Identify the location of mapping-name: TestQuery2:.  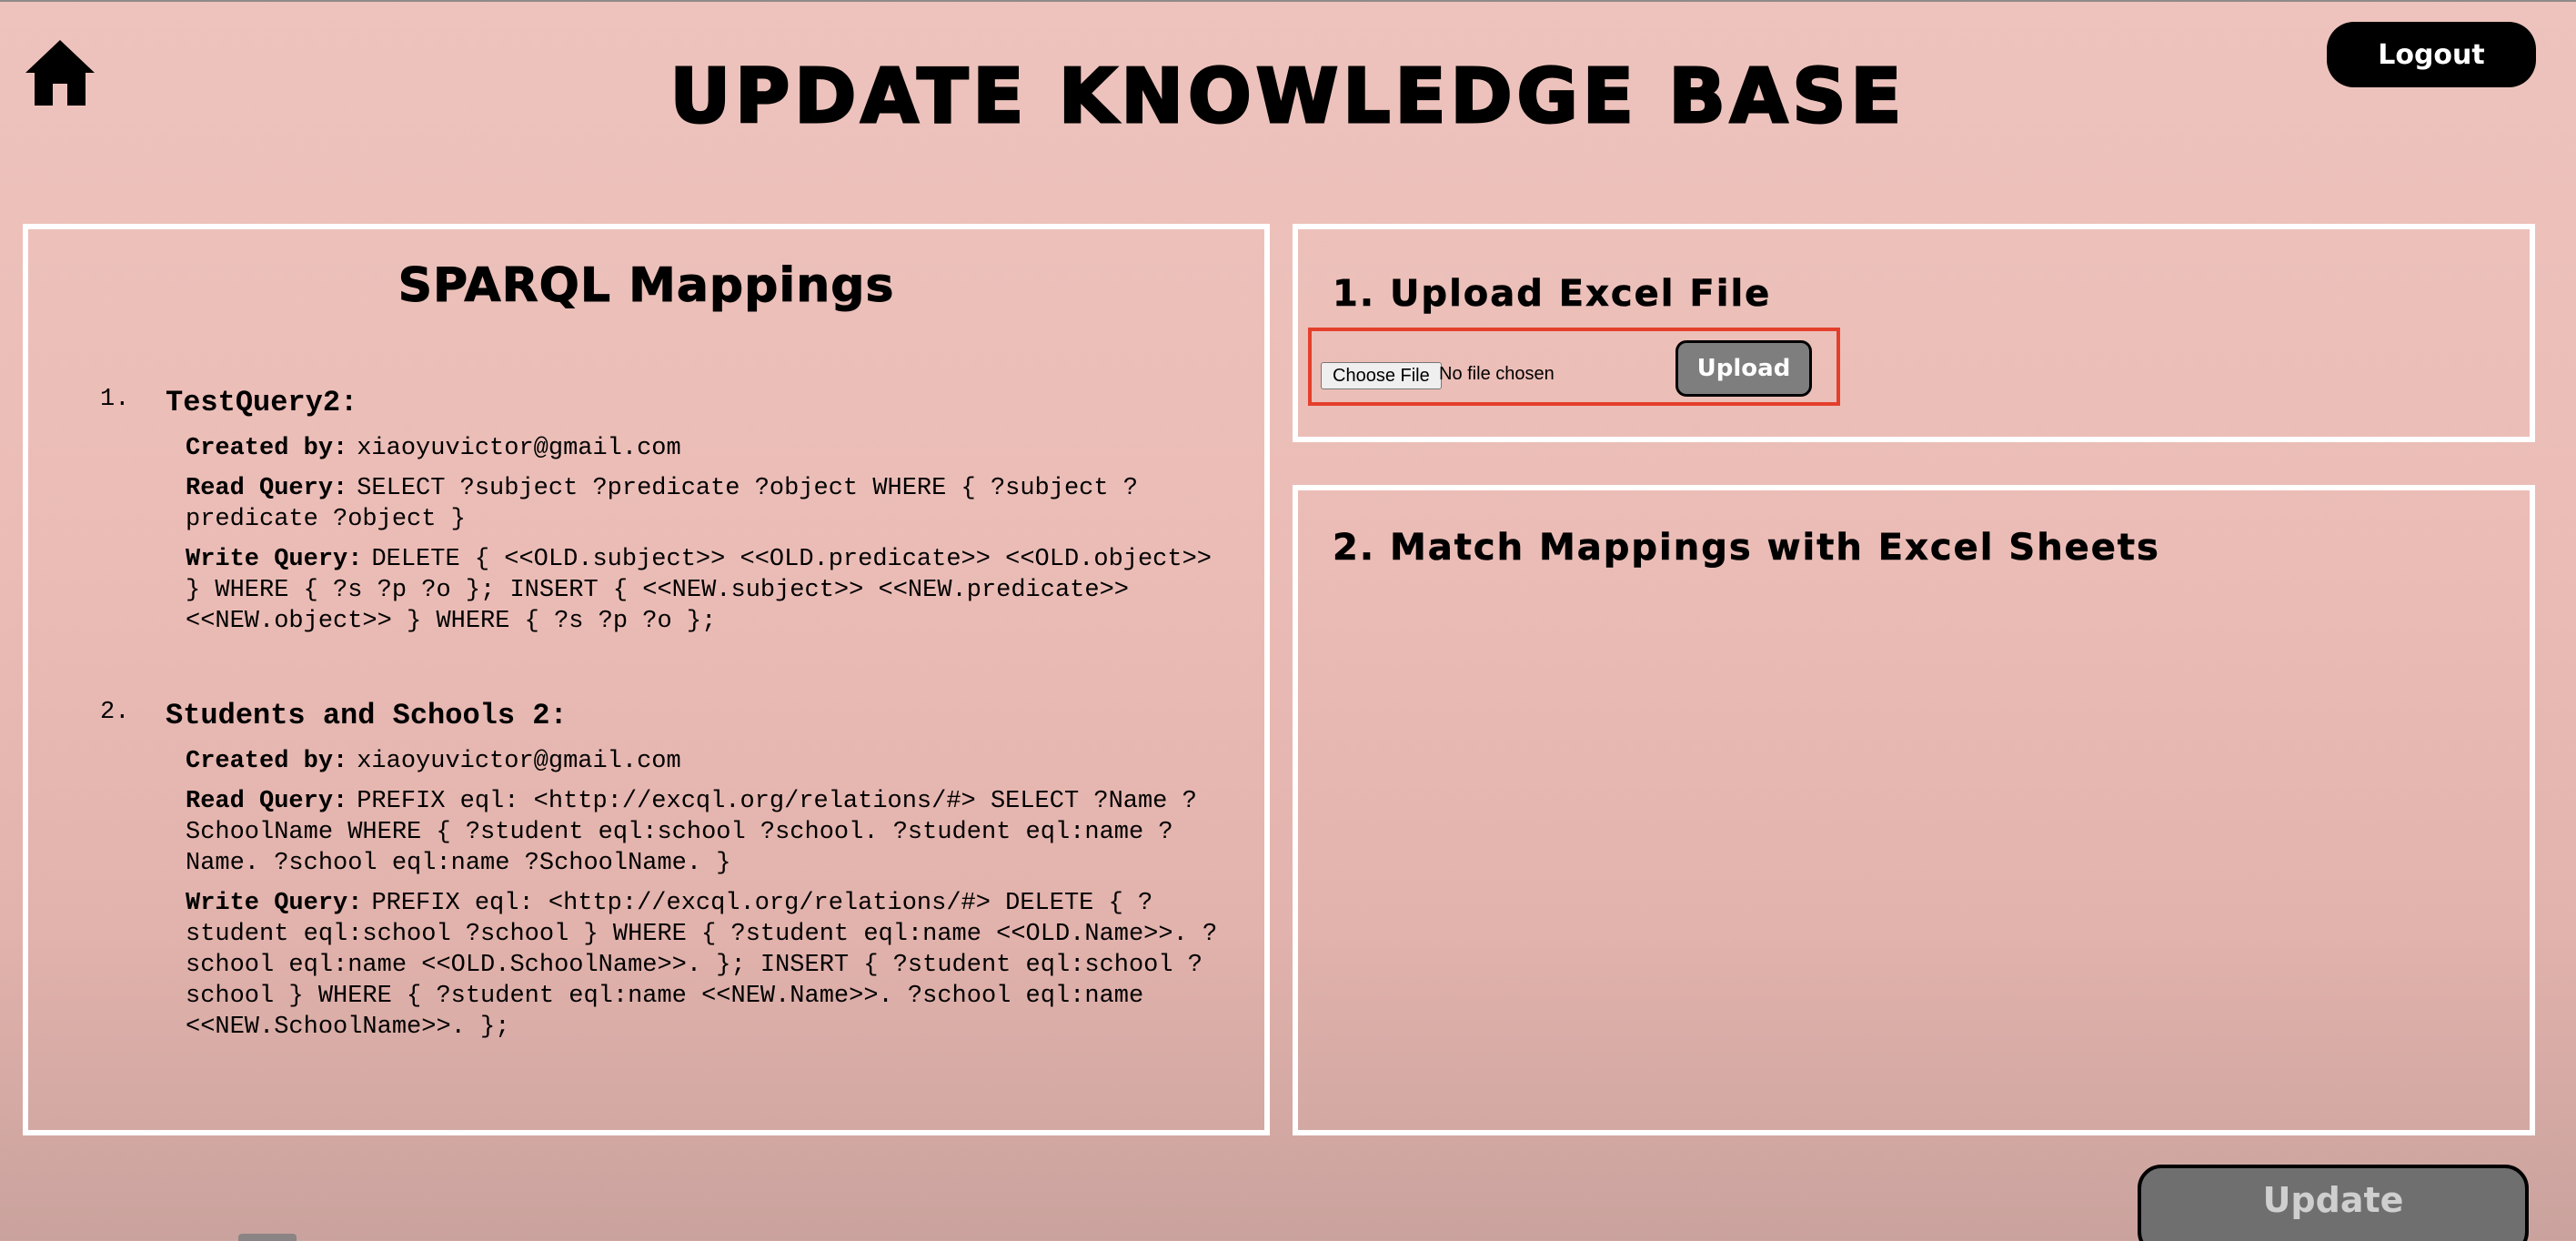
(262, 402).